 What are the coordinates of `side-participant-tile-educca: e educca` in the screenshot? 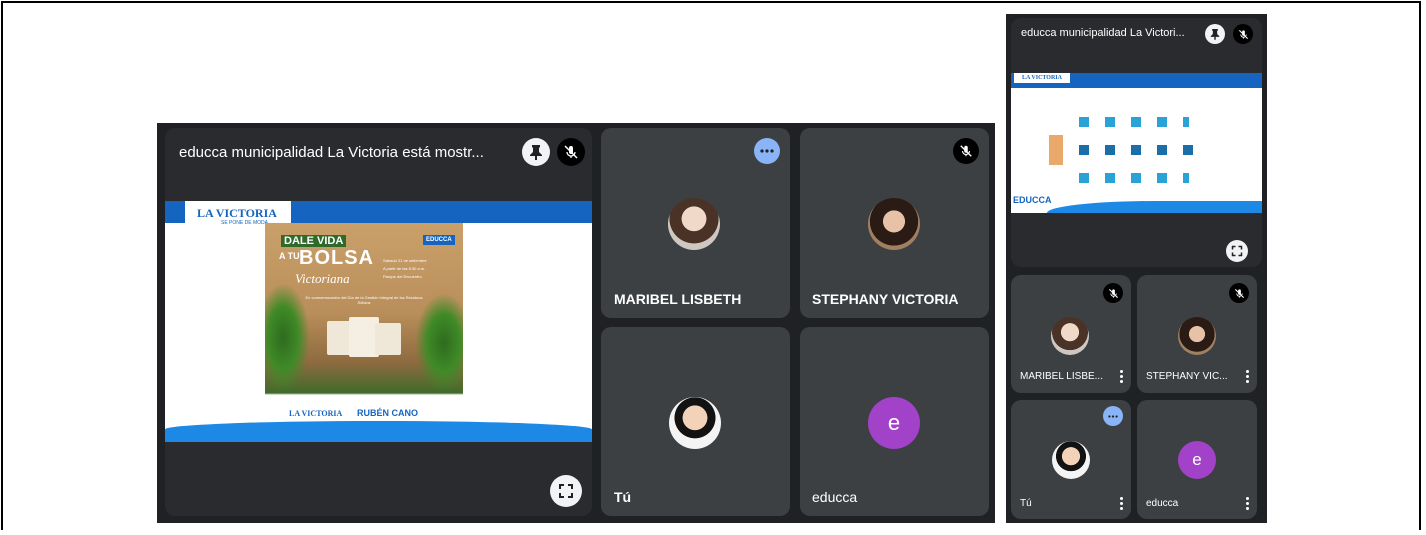 It's located at (1197, 459).